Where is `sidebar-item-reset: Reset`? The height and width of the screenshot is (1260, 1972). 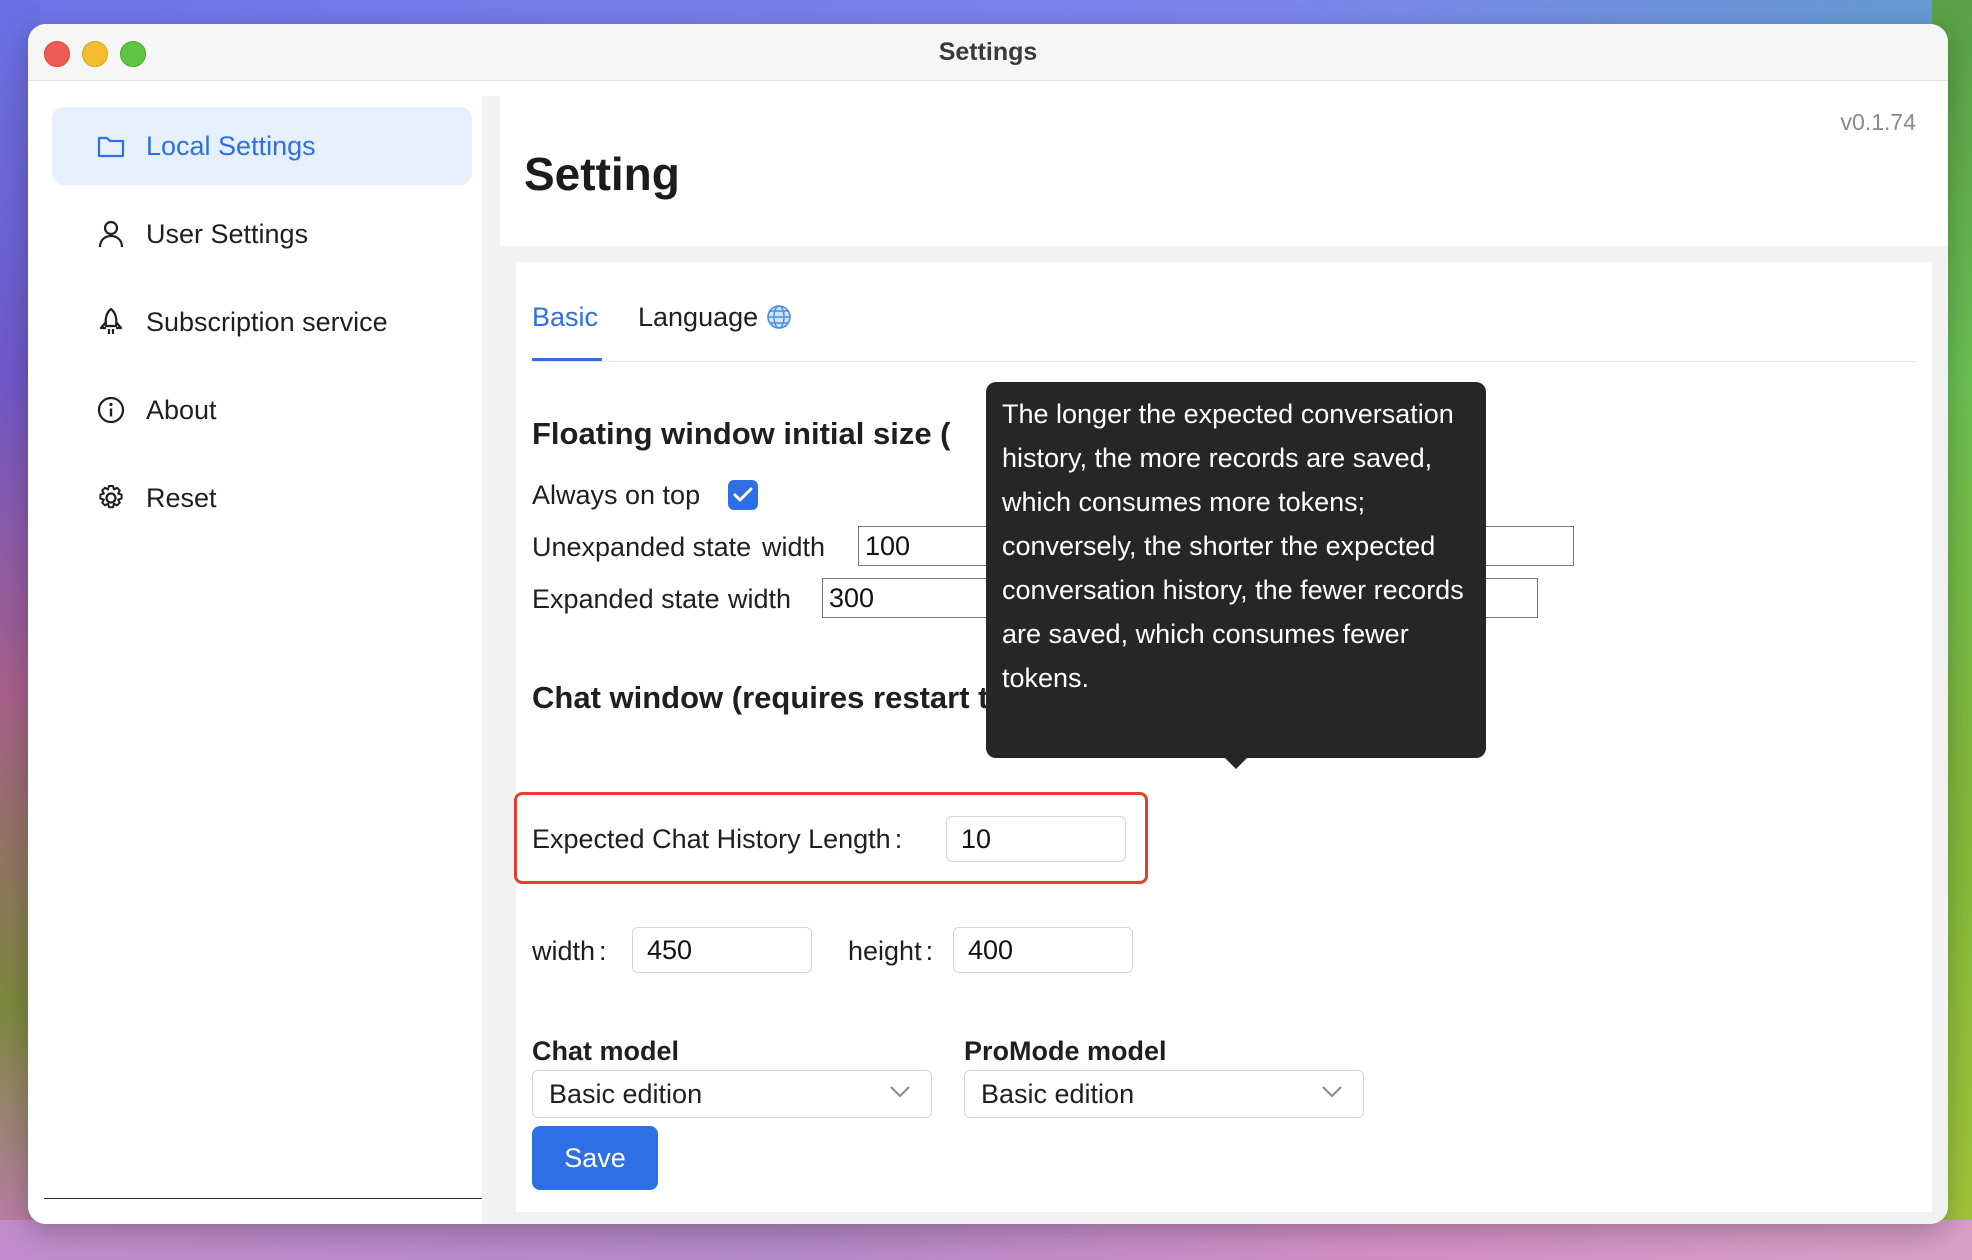 sidebar-item-reset: Reset is located at coordinates (262, 498).